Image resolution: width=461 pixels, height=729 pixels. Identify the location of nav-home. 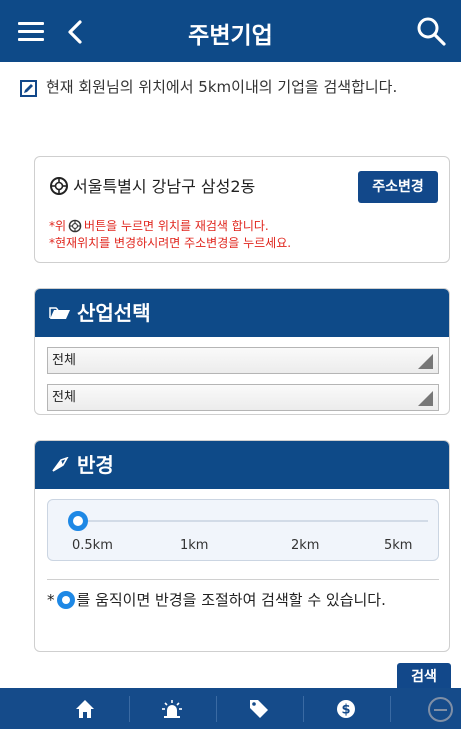
(86, 708).